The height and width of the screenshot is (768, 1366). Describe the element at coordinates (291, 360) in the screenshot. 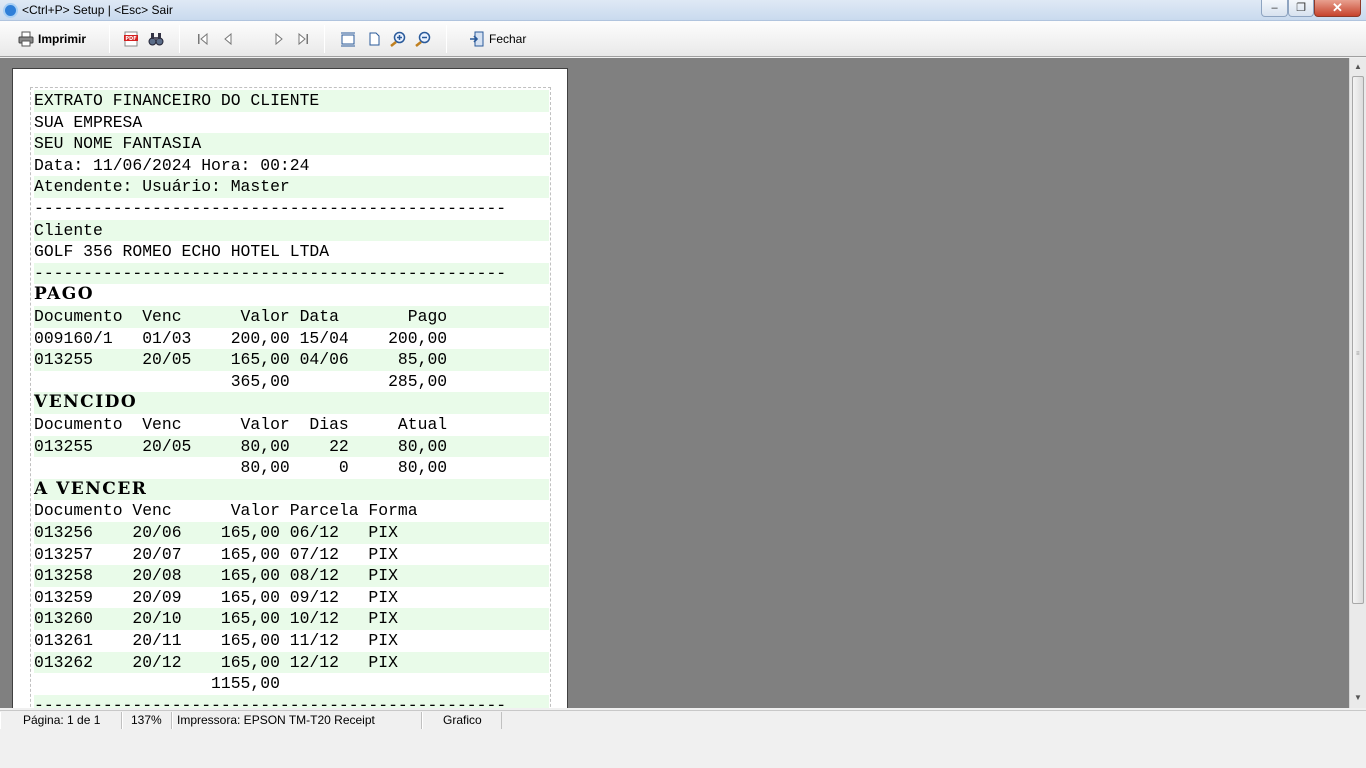

I see `receipt-line: 013255 20/05 165,00 04/06 85,00` at that location.